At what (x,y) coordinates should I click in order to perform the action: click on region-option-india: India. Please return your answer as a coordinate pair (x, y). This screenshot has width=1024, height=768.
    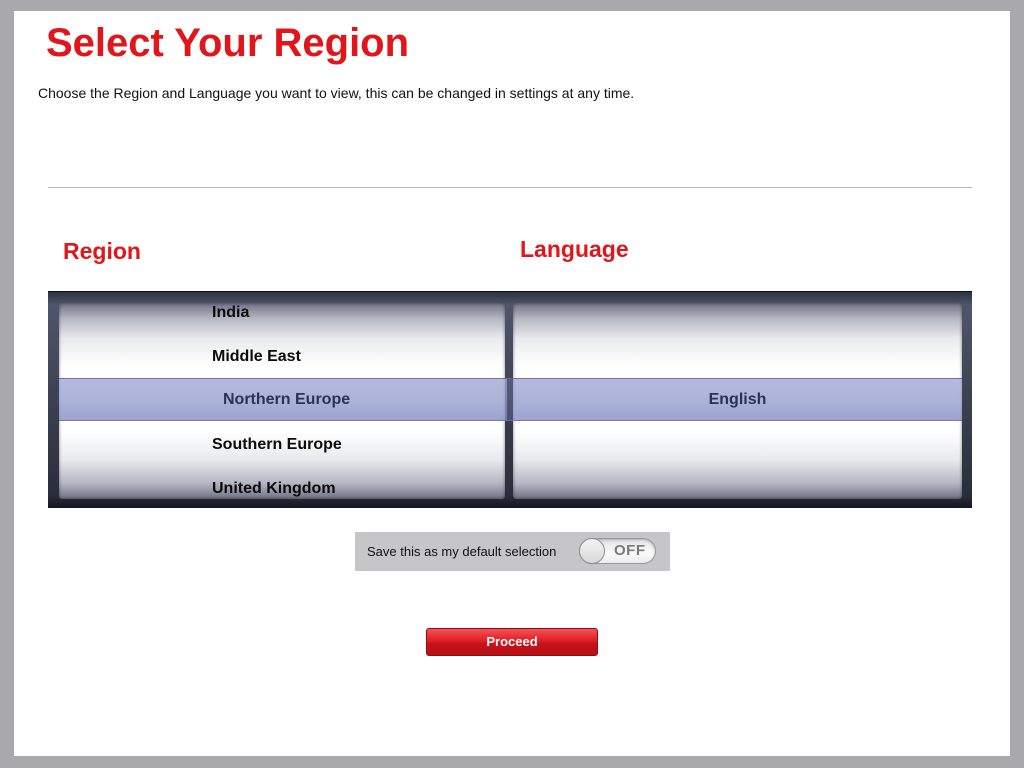
    Looking at the image, I should click on (282, 319).